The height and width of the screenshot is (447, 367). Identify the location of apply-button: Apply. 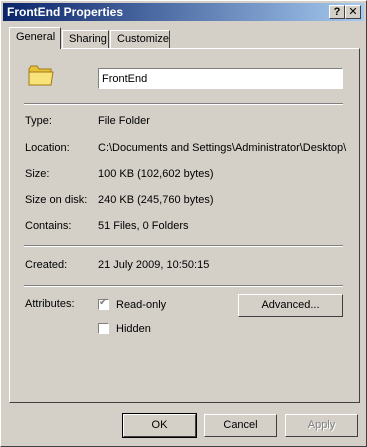
(321, 425).